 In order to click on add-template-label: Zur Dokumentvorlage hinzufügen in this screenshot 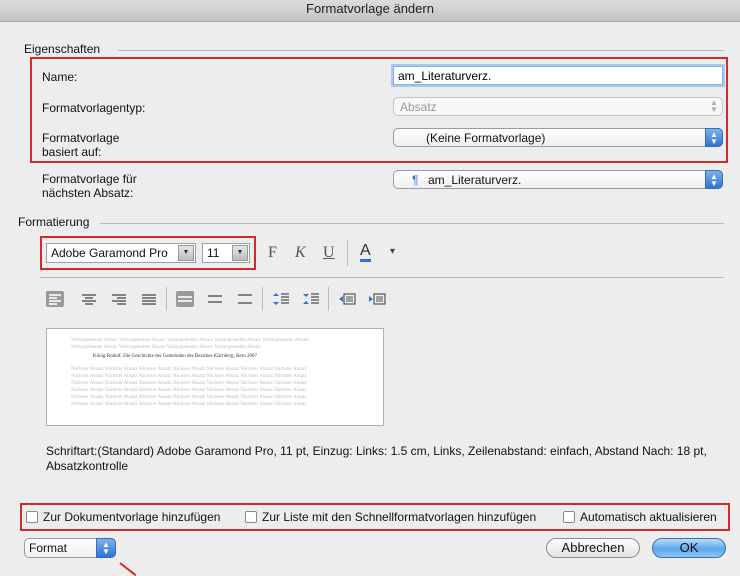, I will do `click(131, 517)`.